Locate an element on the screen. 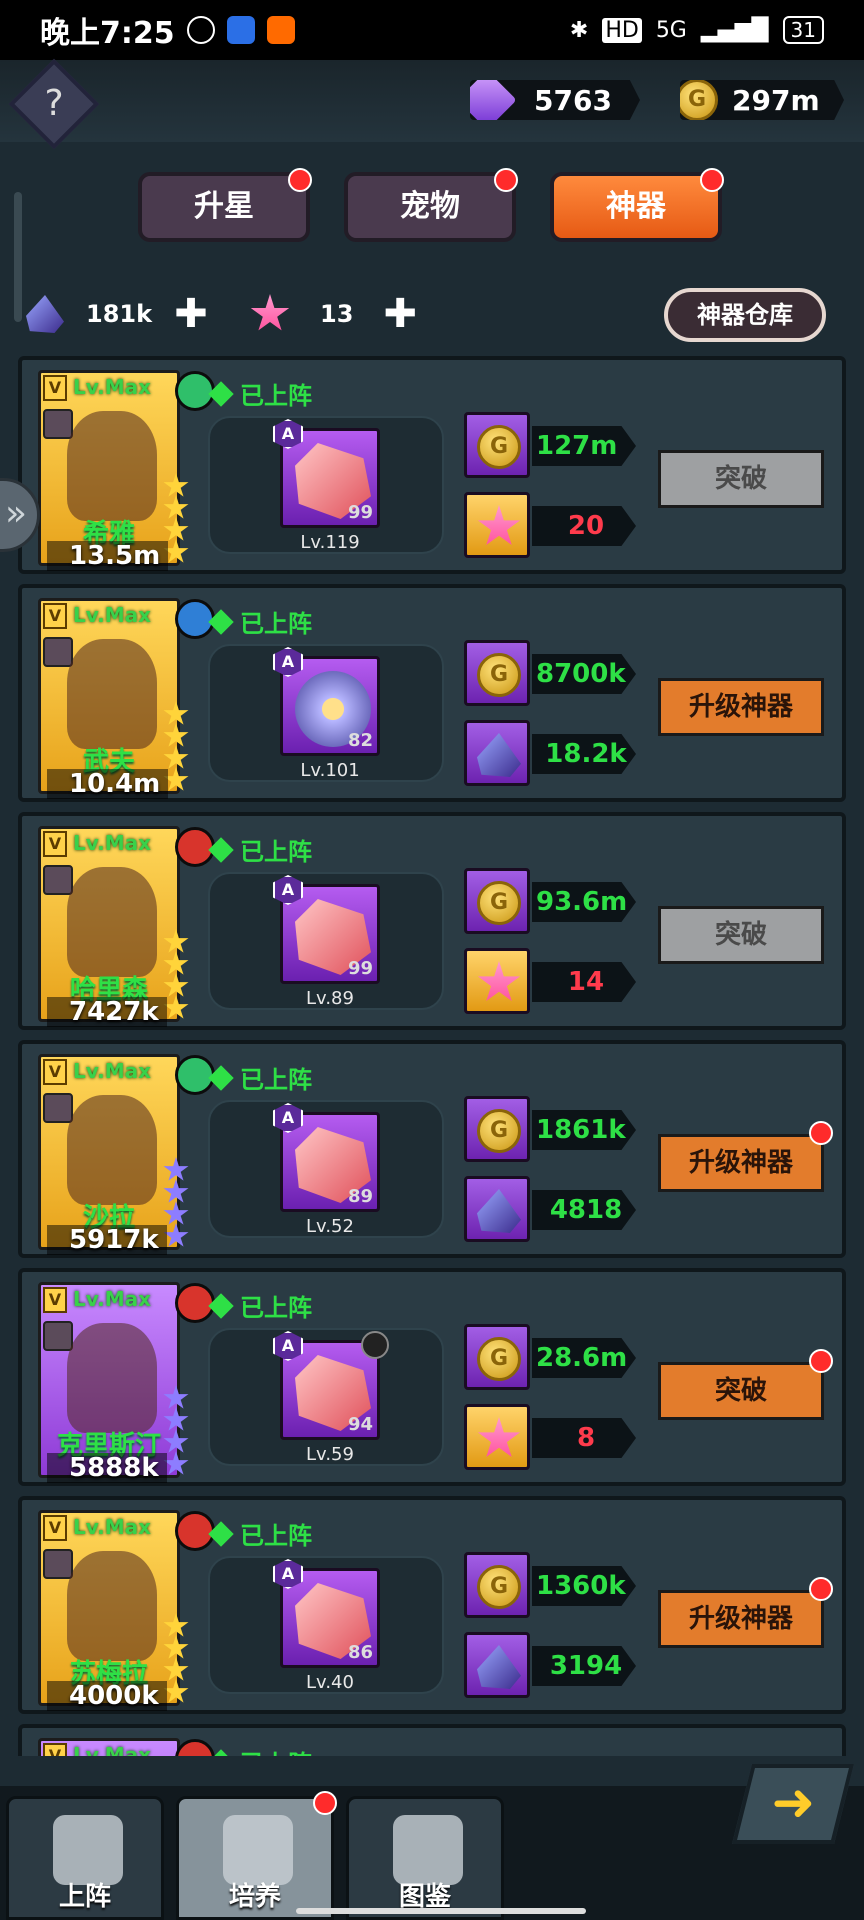  status-time: 晚上7:25 is located at coordinates (107, 33).